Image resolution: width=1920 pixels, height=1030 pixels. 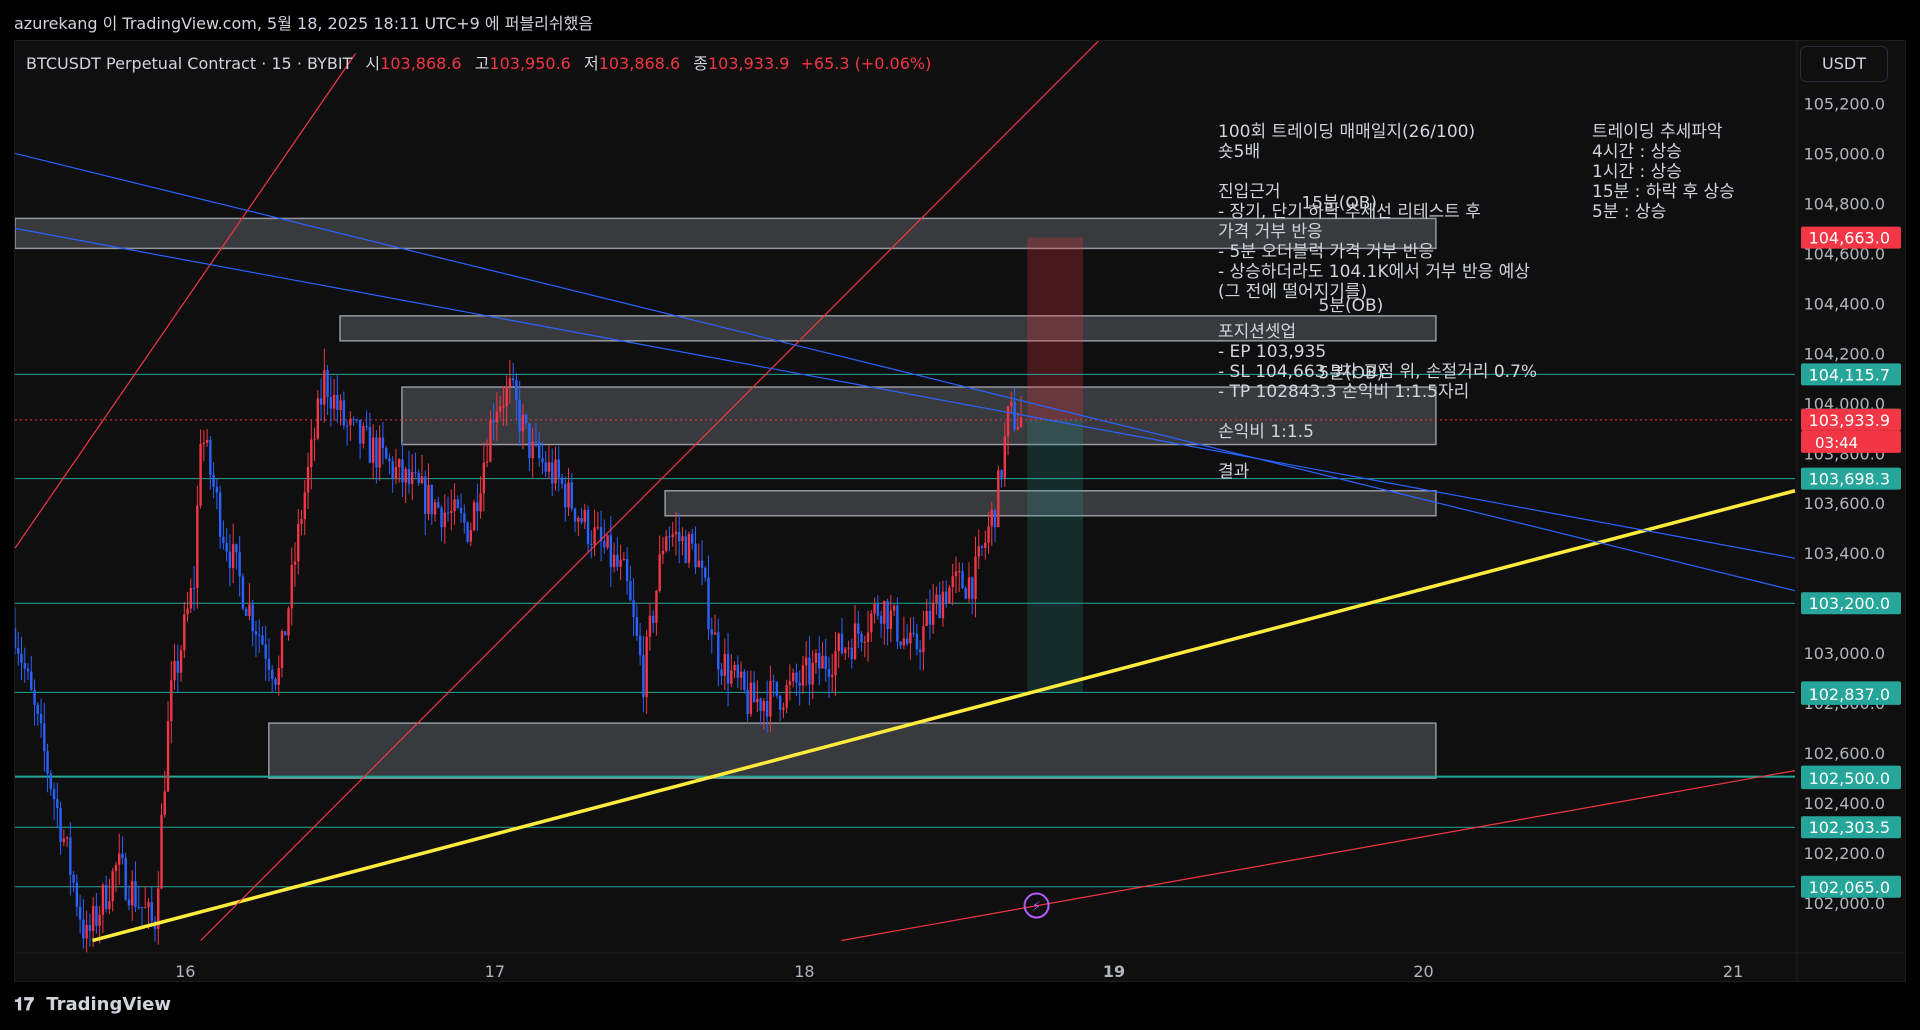 I want to click on note-left-line: (그 전에 떨어지기를), so click(x=1292, y=292).